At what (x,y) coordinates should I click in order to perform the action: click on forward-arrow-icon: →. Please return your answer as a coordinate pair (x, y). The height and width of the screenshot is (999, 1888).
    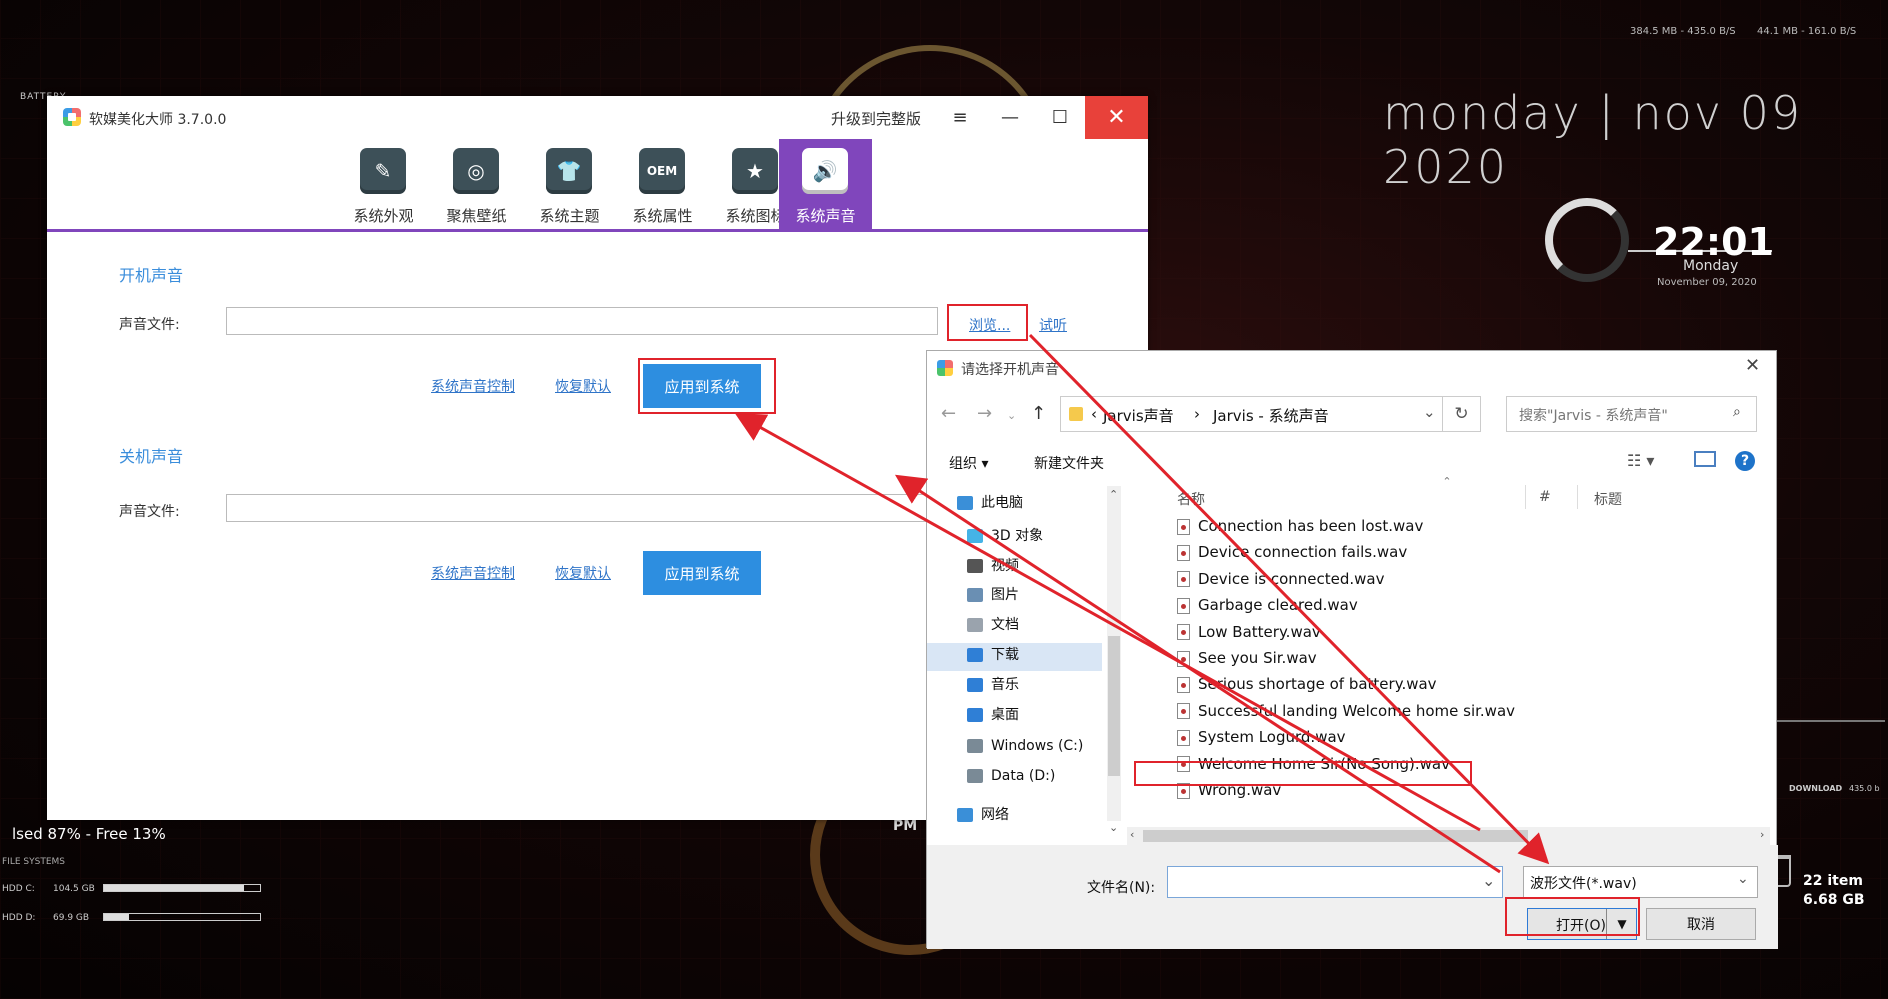
    Looking at the image, I should click on (984, 413).